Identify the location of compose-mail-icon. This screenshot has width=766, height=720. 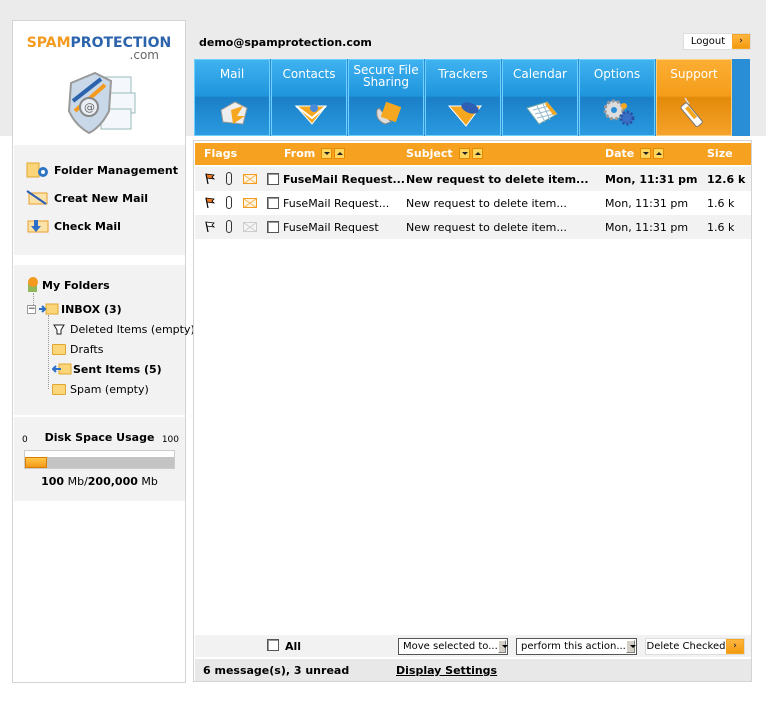
(38, 198).